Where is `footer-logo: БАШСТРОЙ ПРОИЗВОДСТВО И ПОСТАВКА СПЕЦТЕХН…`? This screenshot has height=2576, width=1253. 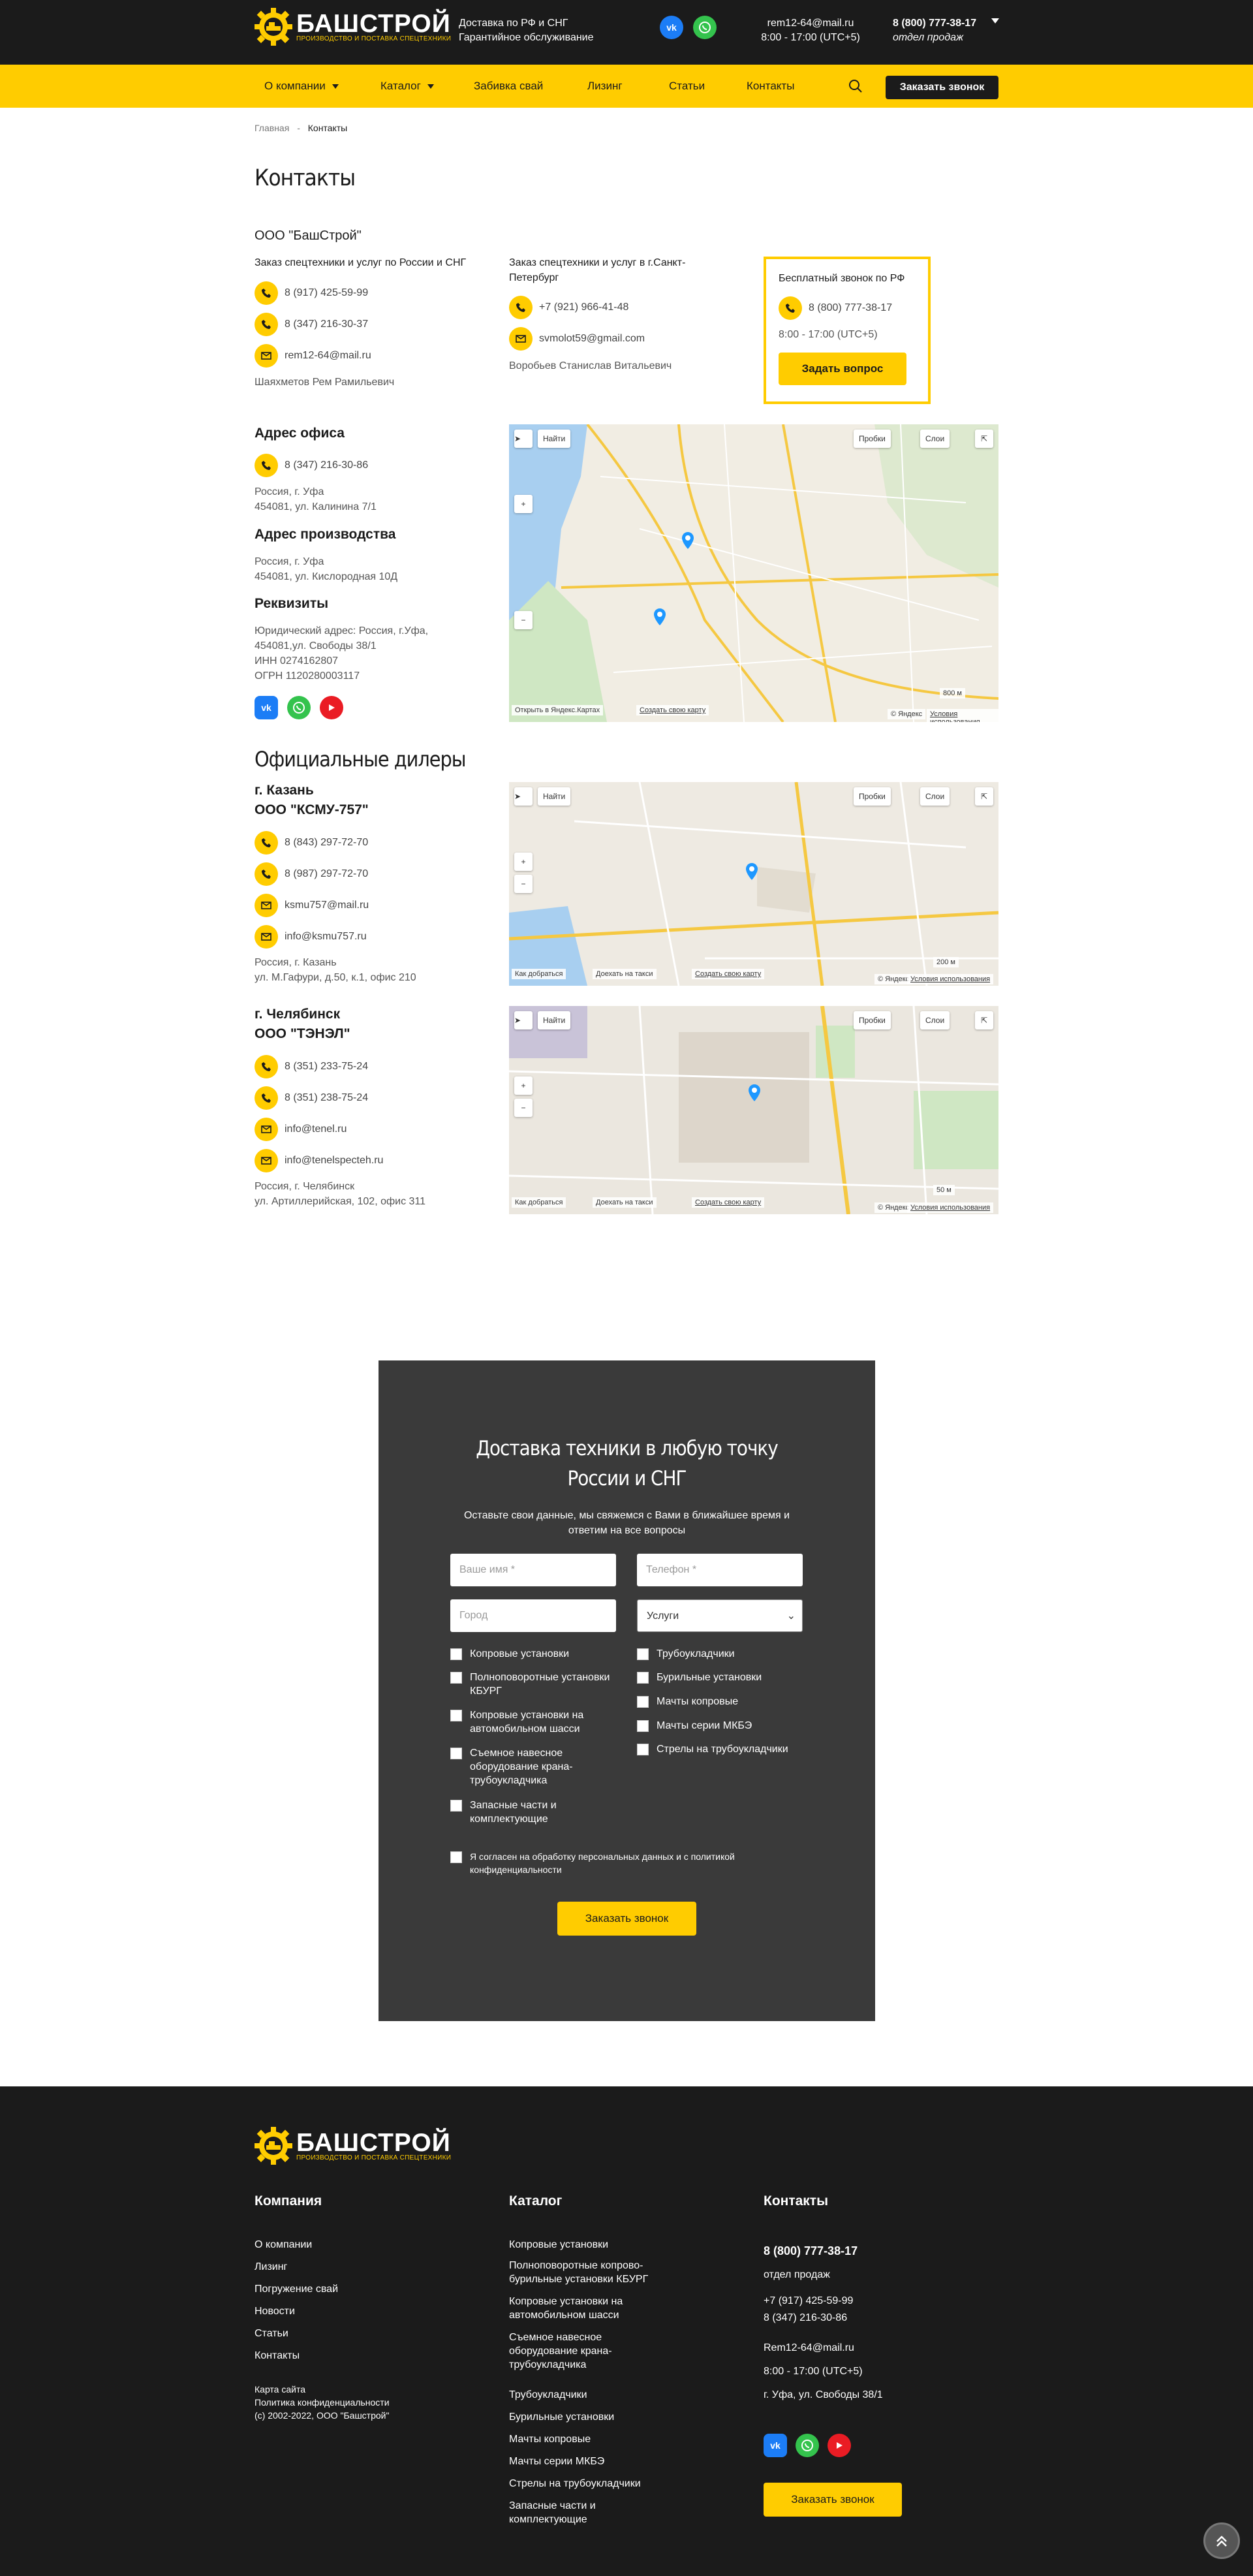
footer-logo: БАШСТРОЙ ПРОИЗВОДСТВО И ПОСТАВКА СПЕЦТЕХН… is located at coordinates (352, 2146).